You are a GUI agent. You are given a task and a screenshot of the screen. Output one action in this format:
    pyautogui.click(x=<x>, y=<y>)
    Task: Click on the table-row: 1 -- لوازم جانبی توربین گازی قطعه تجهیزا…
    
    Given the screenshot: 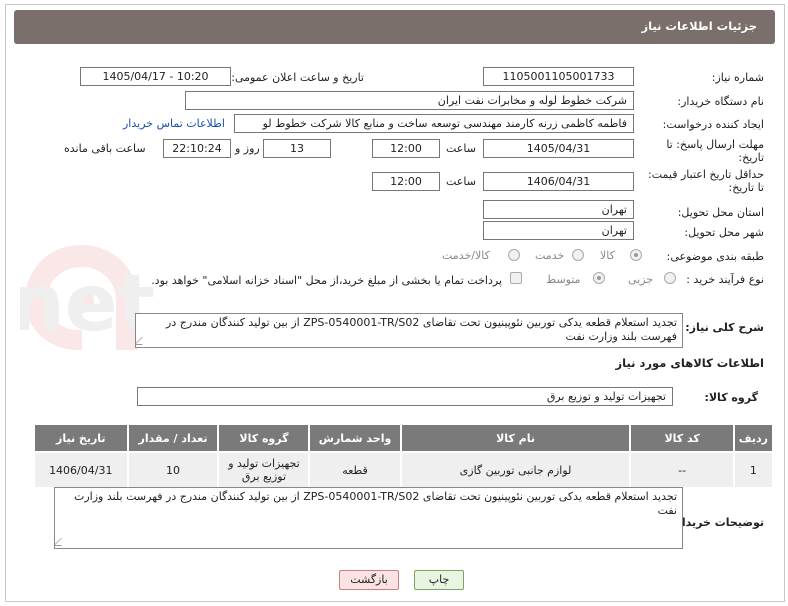 What is the action you would take?
    pyautogui.click(x=404, y=470)
    